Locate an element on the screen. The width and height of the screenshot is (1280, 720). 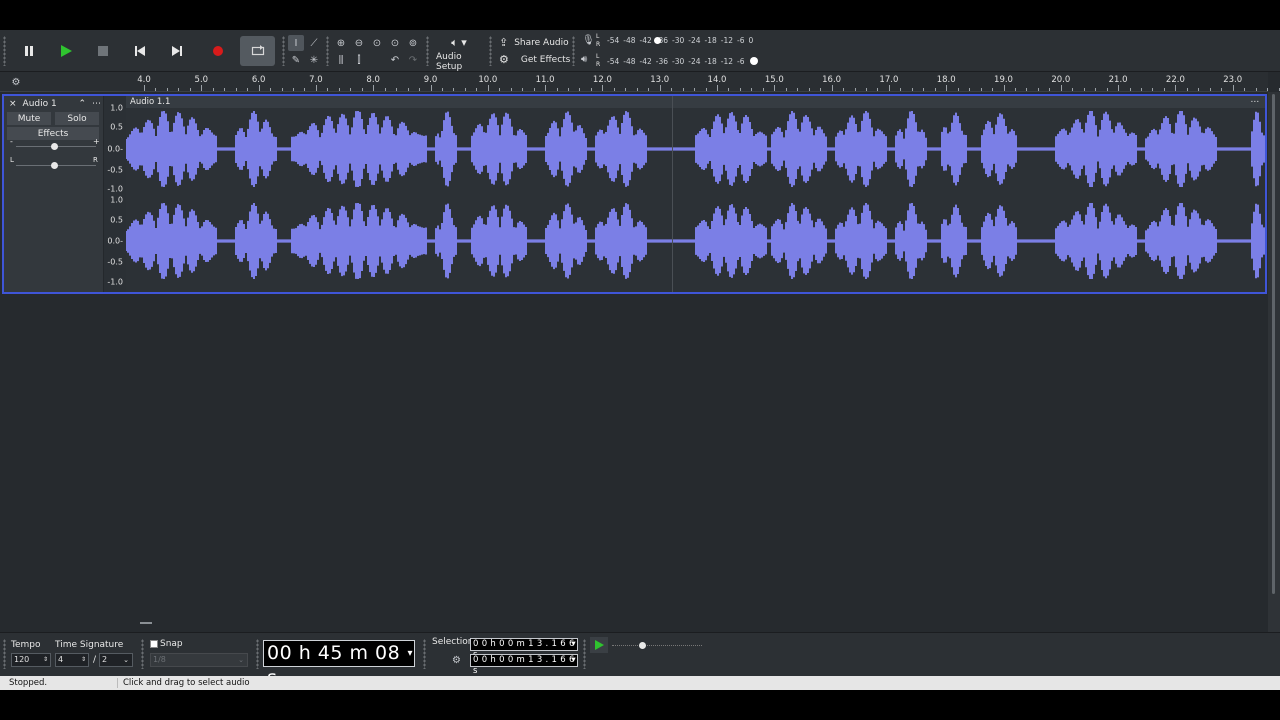
zoom-out-button: ⊖ is located at coordinates (359, 43).